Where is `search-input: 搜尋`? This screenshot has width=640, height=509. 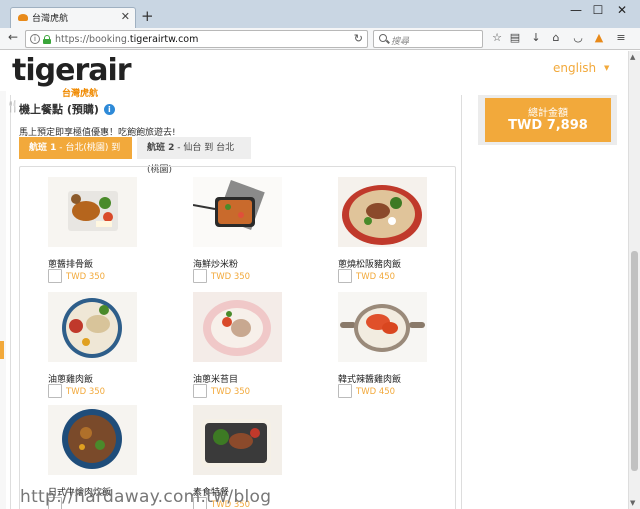
search-input: 搜尋 is located at coordinates (428, 39).